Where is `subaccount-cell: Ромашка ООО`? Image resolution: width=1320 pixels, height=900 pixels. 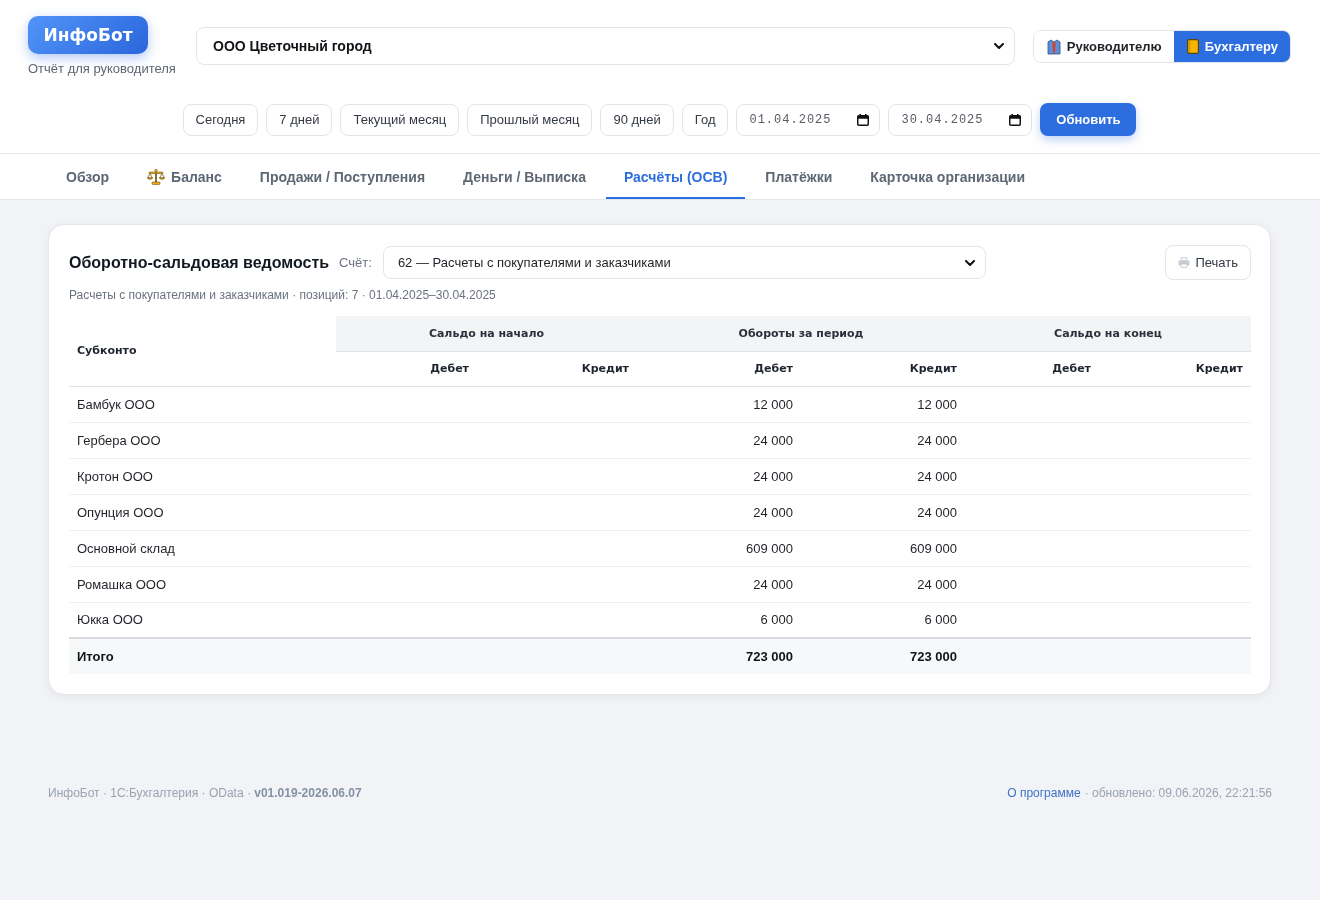 subaccount-cell: Ромашка ООО is located at coordinates (202, 584).